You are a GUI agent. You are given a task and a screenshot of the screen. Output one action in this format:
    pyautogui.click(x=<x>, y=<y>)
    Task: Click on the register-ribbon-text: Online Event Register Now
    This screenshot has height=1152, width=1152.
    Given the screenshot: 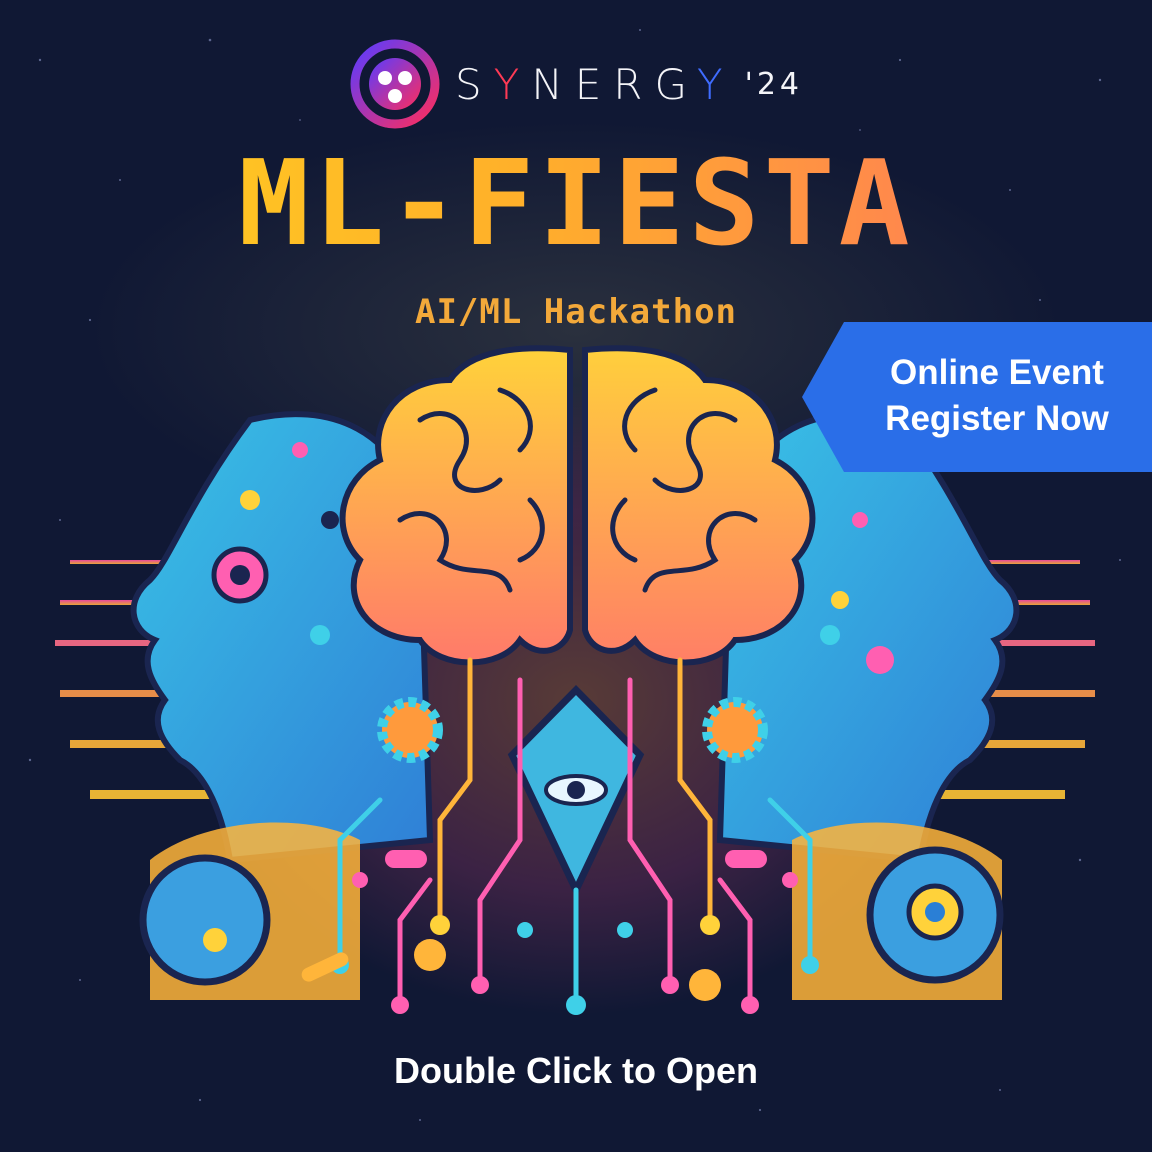 What is the action you would take?
    pyautogui.click(x=997, y=396)
    